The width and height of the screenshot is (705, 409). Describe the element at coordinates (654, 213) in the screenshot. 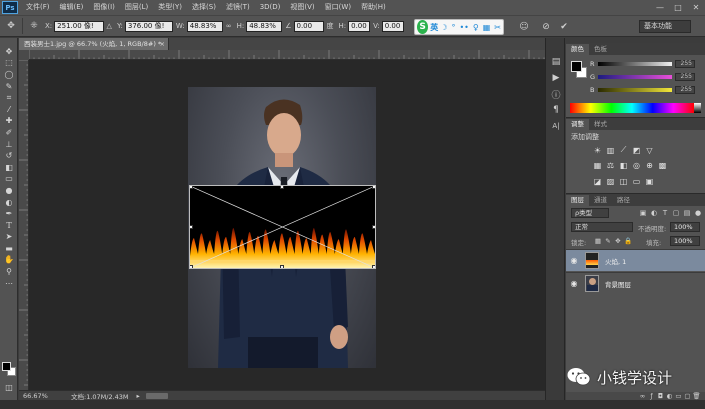

I see `filter-adjustment-icon: ◐` at that location.